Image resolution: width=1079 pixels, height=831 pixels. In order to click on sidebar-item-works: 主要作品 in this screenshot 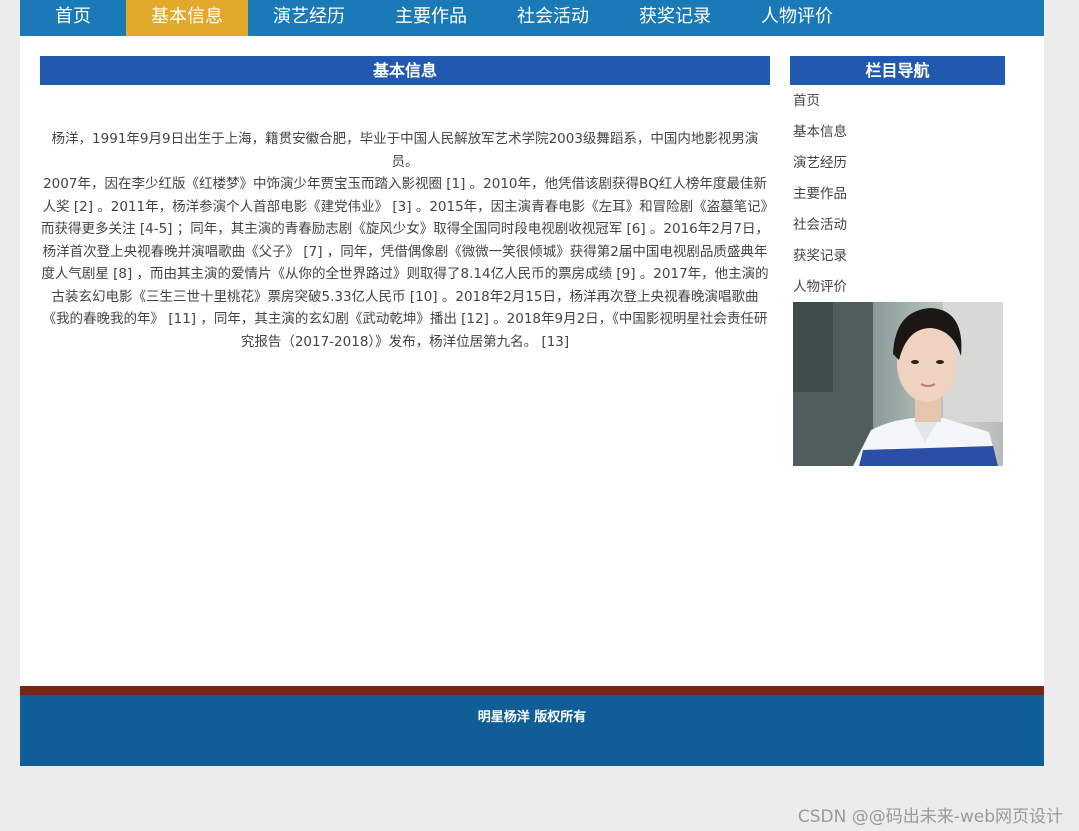, I will do `click(899, 196)`.